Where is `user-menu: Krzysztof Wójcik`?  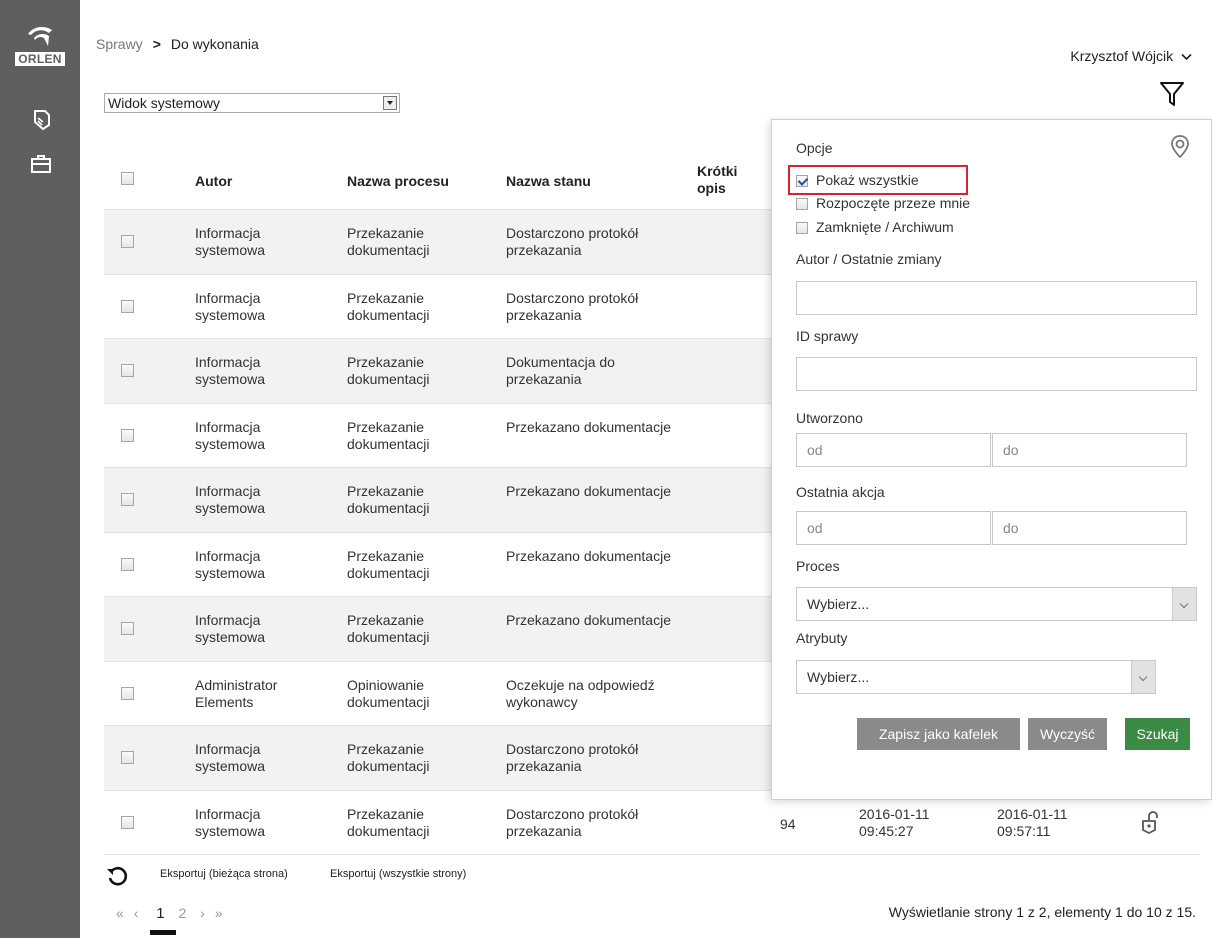 user-menu: Krzysztof Wójcik is located at coordinates (1131, 56).